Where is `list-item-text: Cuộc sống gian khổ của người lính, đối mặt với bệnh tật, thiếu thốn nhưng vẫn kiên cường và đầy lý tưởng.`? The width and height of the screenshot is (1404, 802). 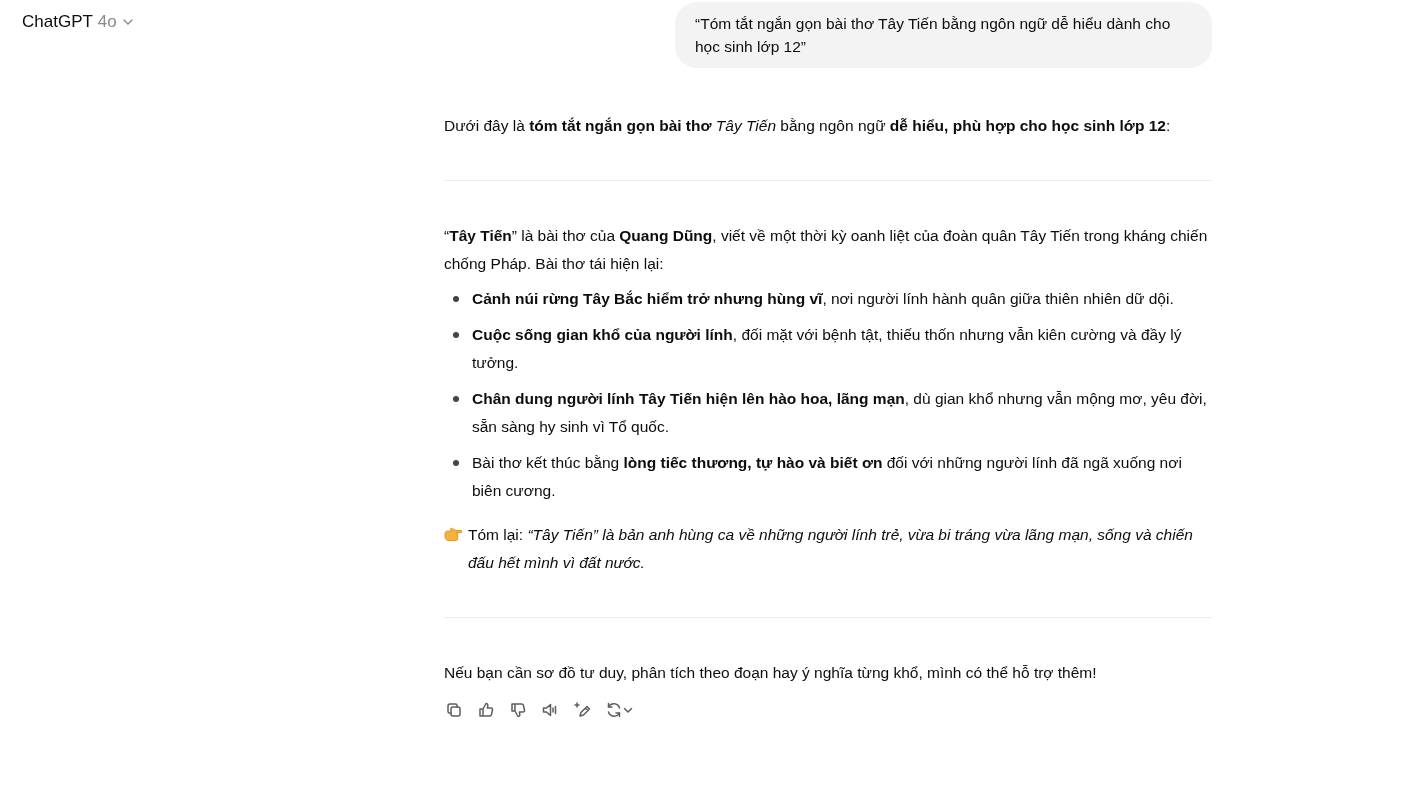 list-item-text: Cuộc sống gian khổ của người lính, đối mặt với bệnh tật, thiếu thốn nhưng vẫn kiên cường và đầy lý tưởng. is located at coordinates (827, 349).